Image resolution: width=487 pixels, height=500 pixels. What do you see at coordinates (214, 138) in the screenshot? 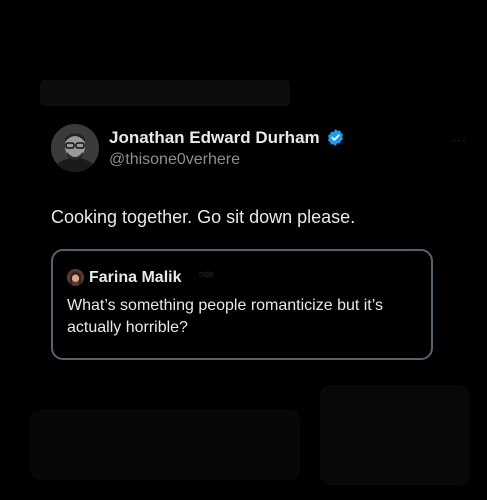
I see `author-name: Jonathan Edward Durham` at bounding box center [214, 138].